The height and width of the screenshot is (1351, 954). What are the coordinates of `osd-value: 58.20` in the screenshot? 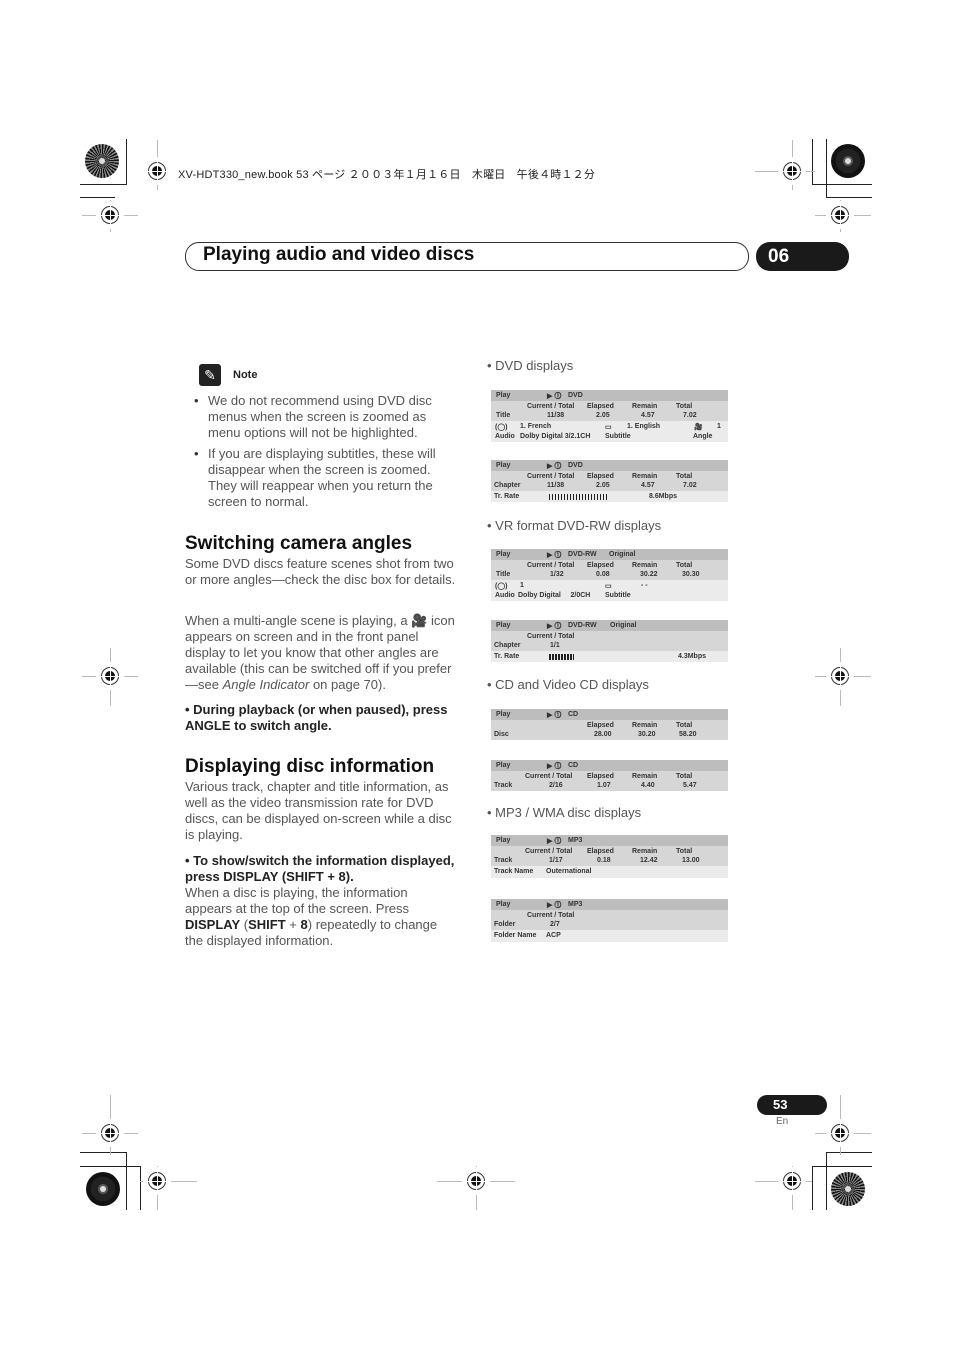 It's located at (688, 734).